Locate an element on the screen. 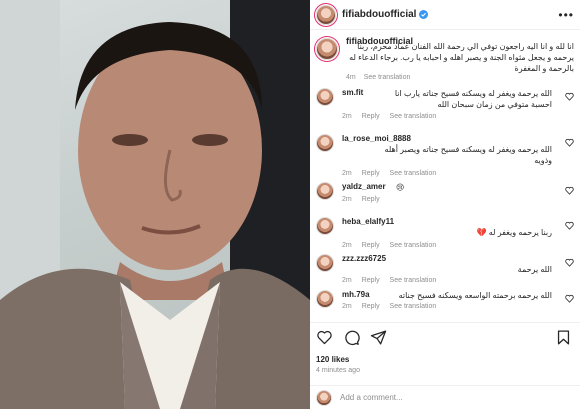  add-comment-input is located at coordinates (440, 397).